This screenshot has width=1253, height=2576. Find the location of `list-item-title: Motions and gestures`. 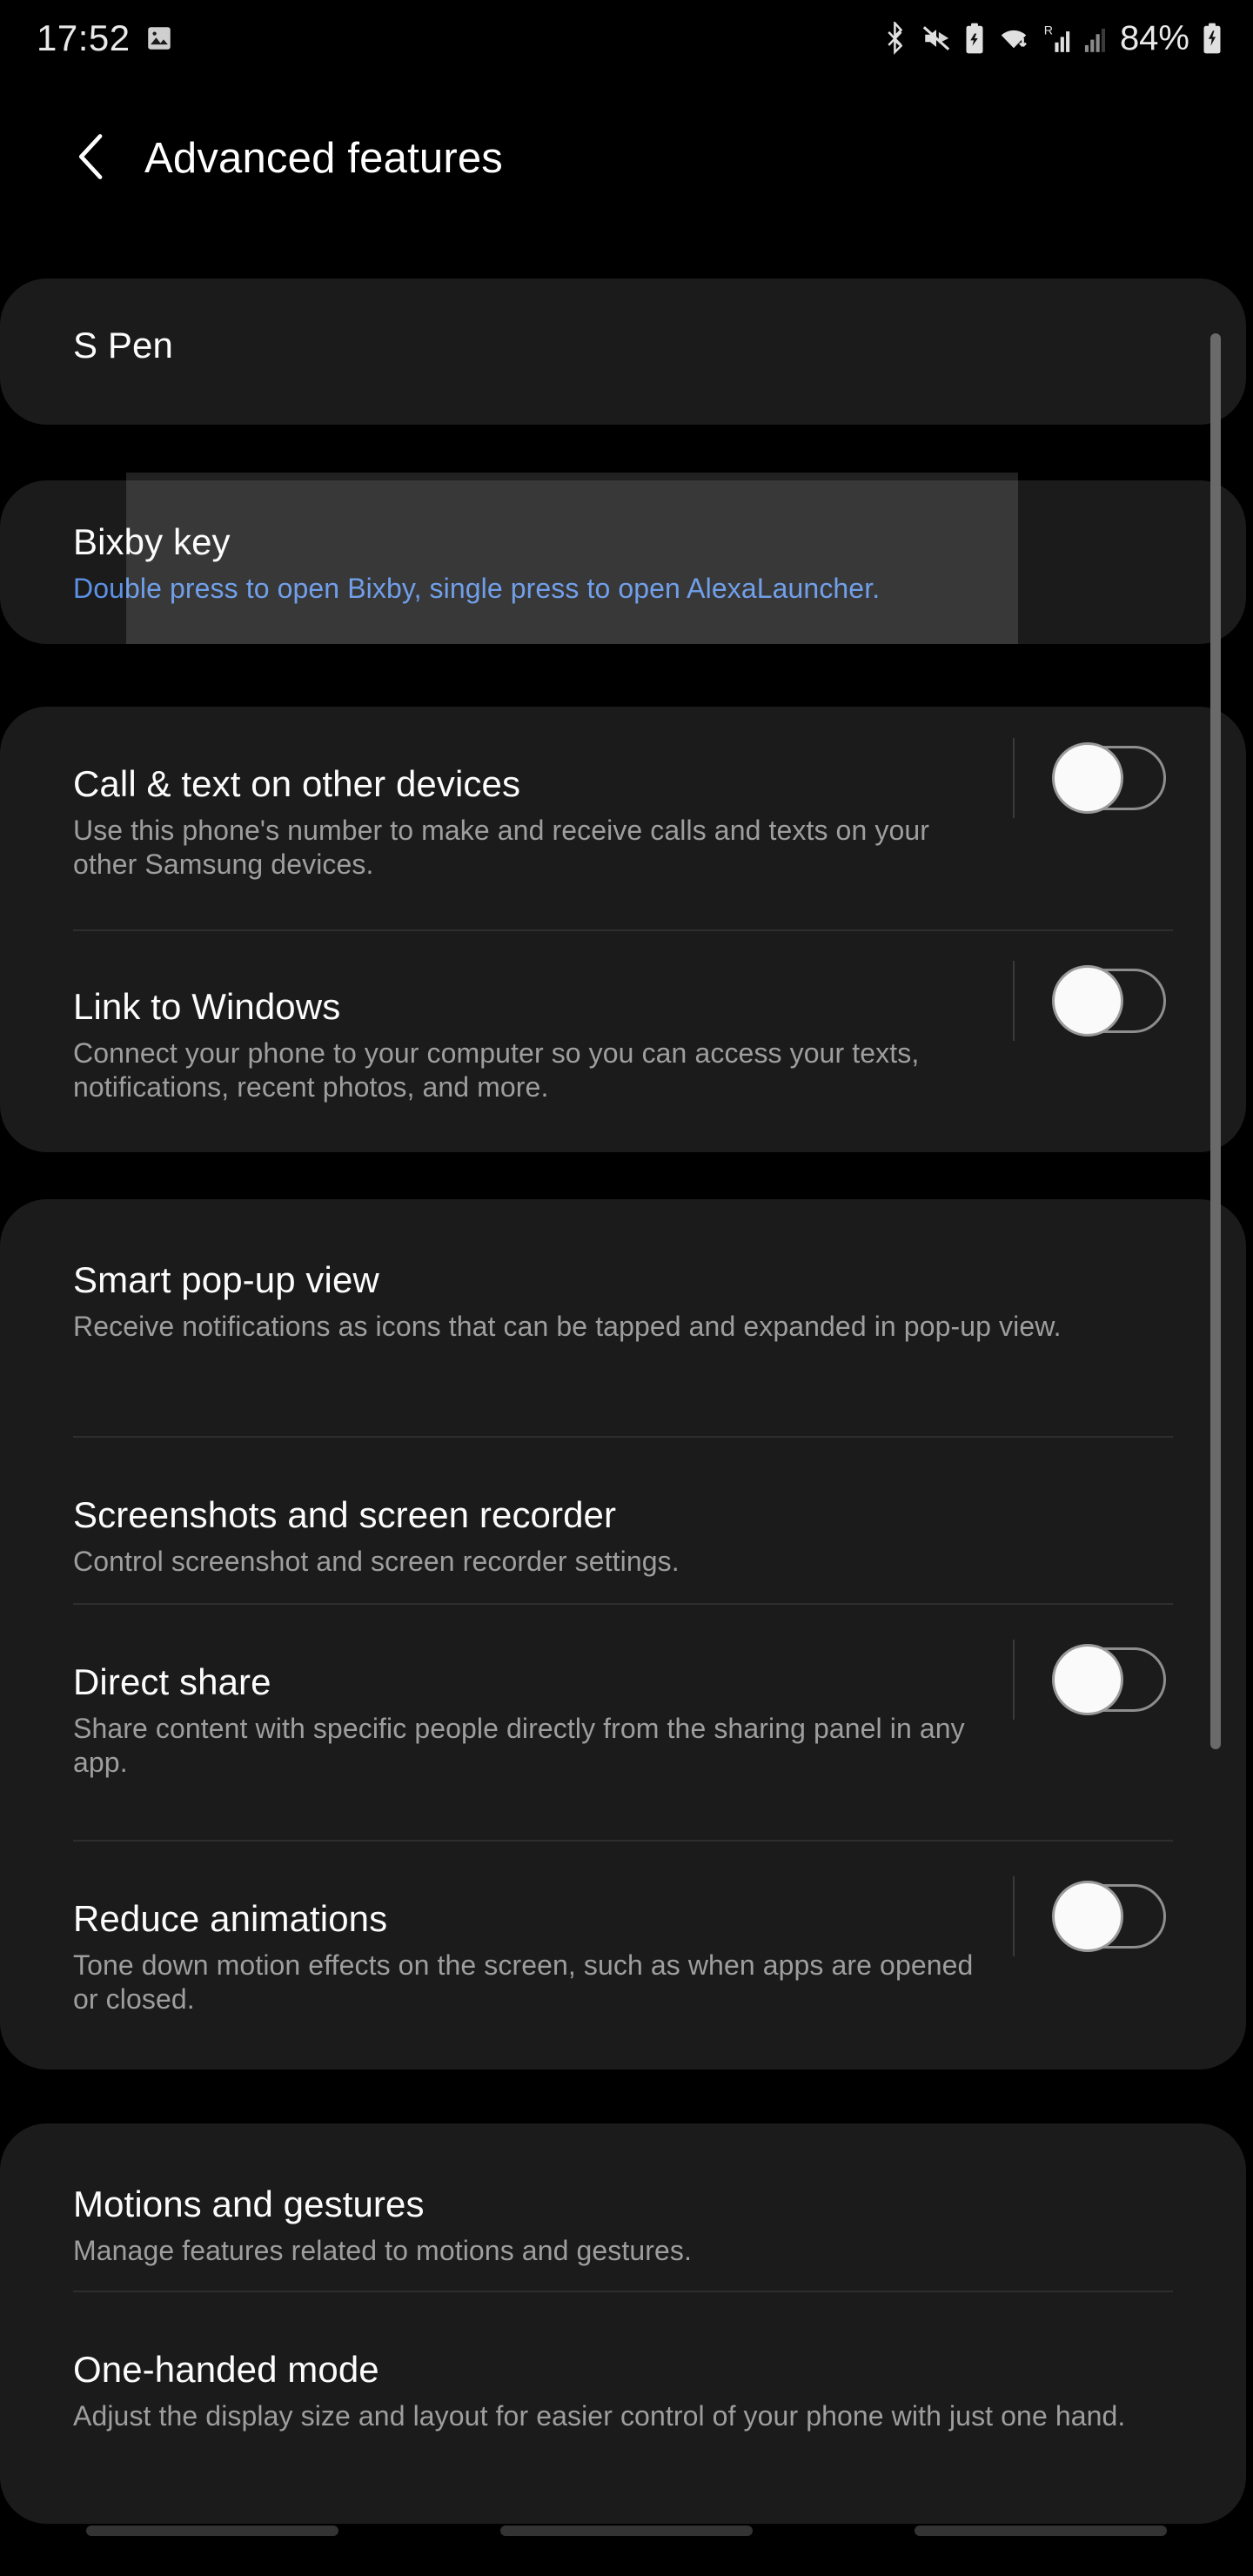

list-item-title: Motions and gestures is located at coordinates (249, 2204).